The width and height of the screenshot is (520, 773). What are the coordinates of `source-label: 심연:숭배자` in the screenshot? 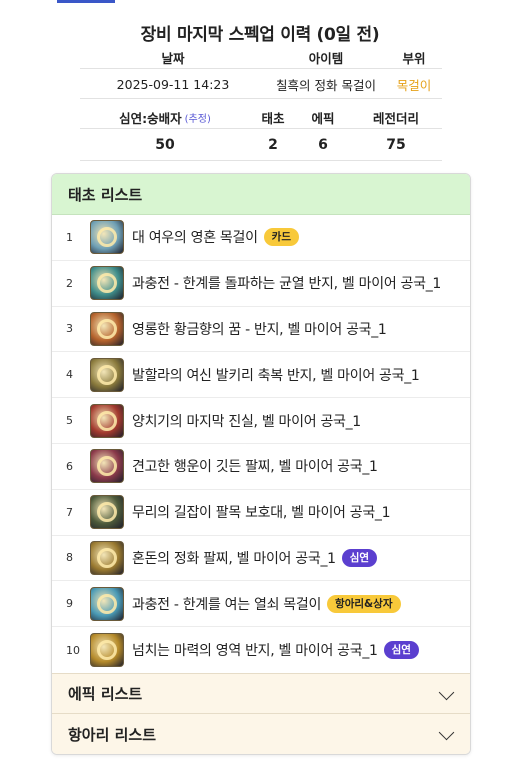 It's located at (150, 118).